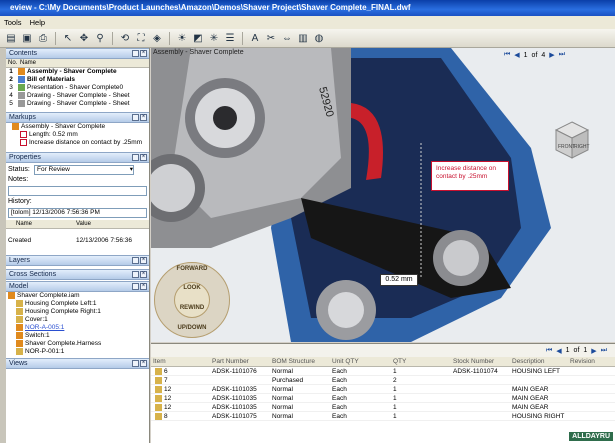 The width and height of the screenshot is (615, 443). Describe the element at coordinates (100, 38) in the screenshot. I see `zoom-icon: ⚲` at that location.